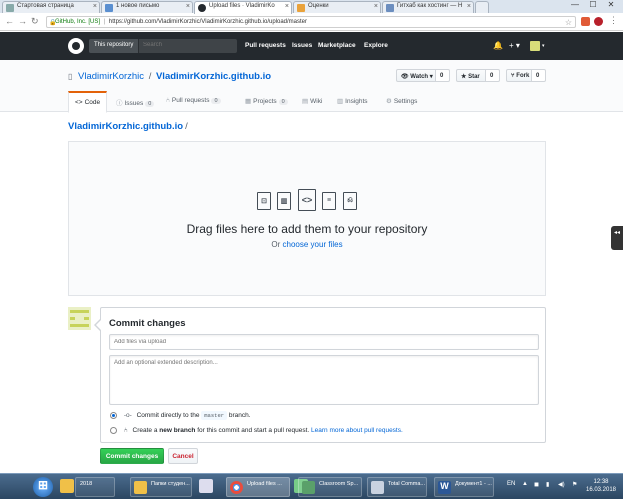 Image resolution: width=623 pixels, height=499 pixels. I want to click on site-identity: GitHub, Inc. [US], so click(77, 22).